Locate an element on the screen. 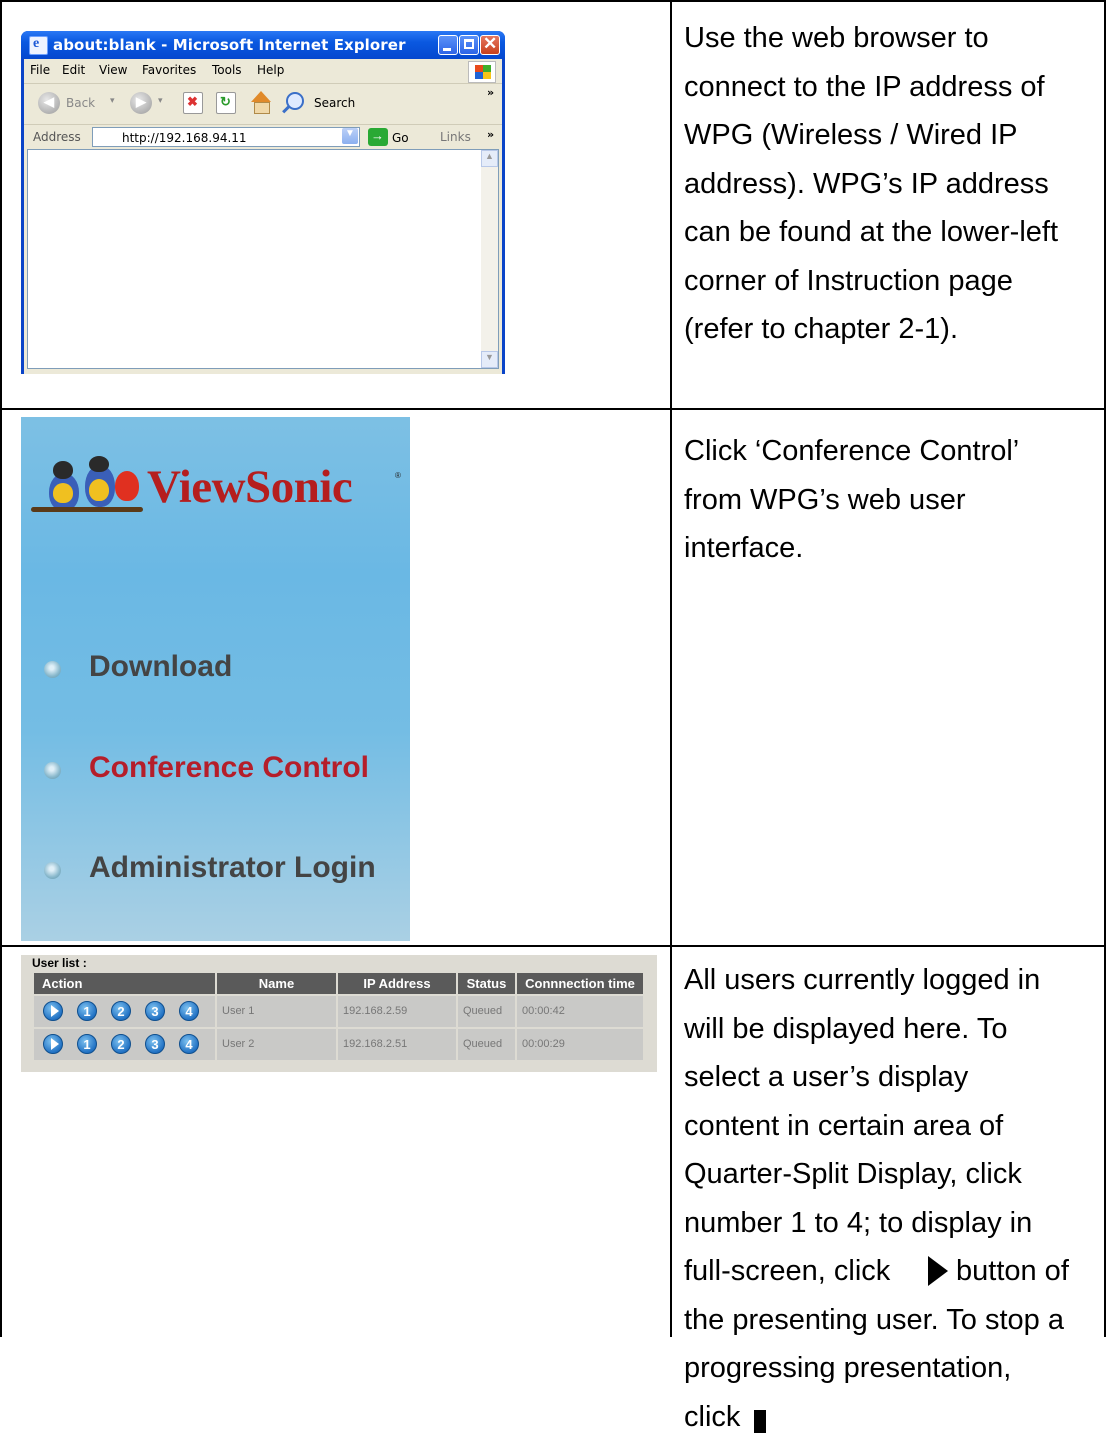  toolbar-chevron-icon: » is located at coordinates (490, 92).